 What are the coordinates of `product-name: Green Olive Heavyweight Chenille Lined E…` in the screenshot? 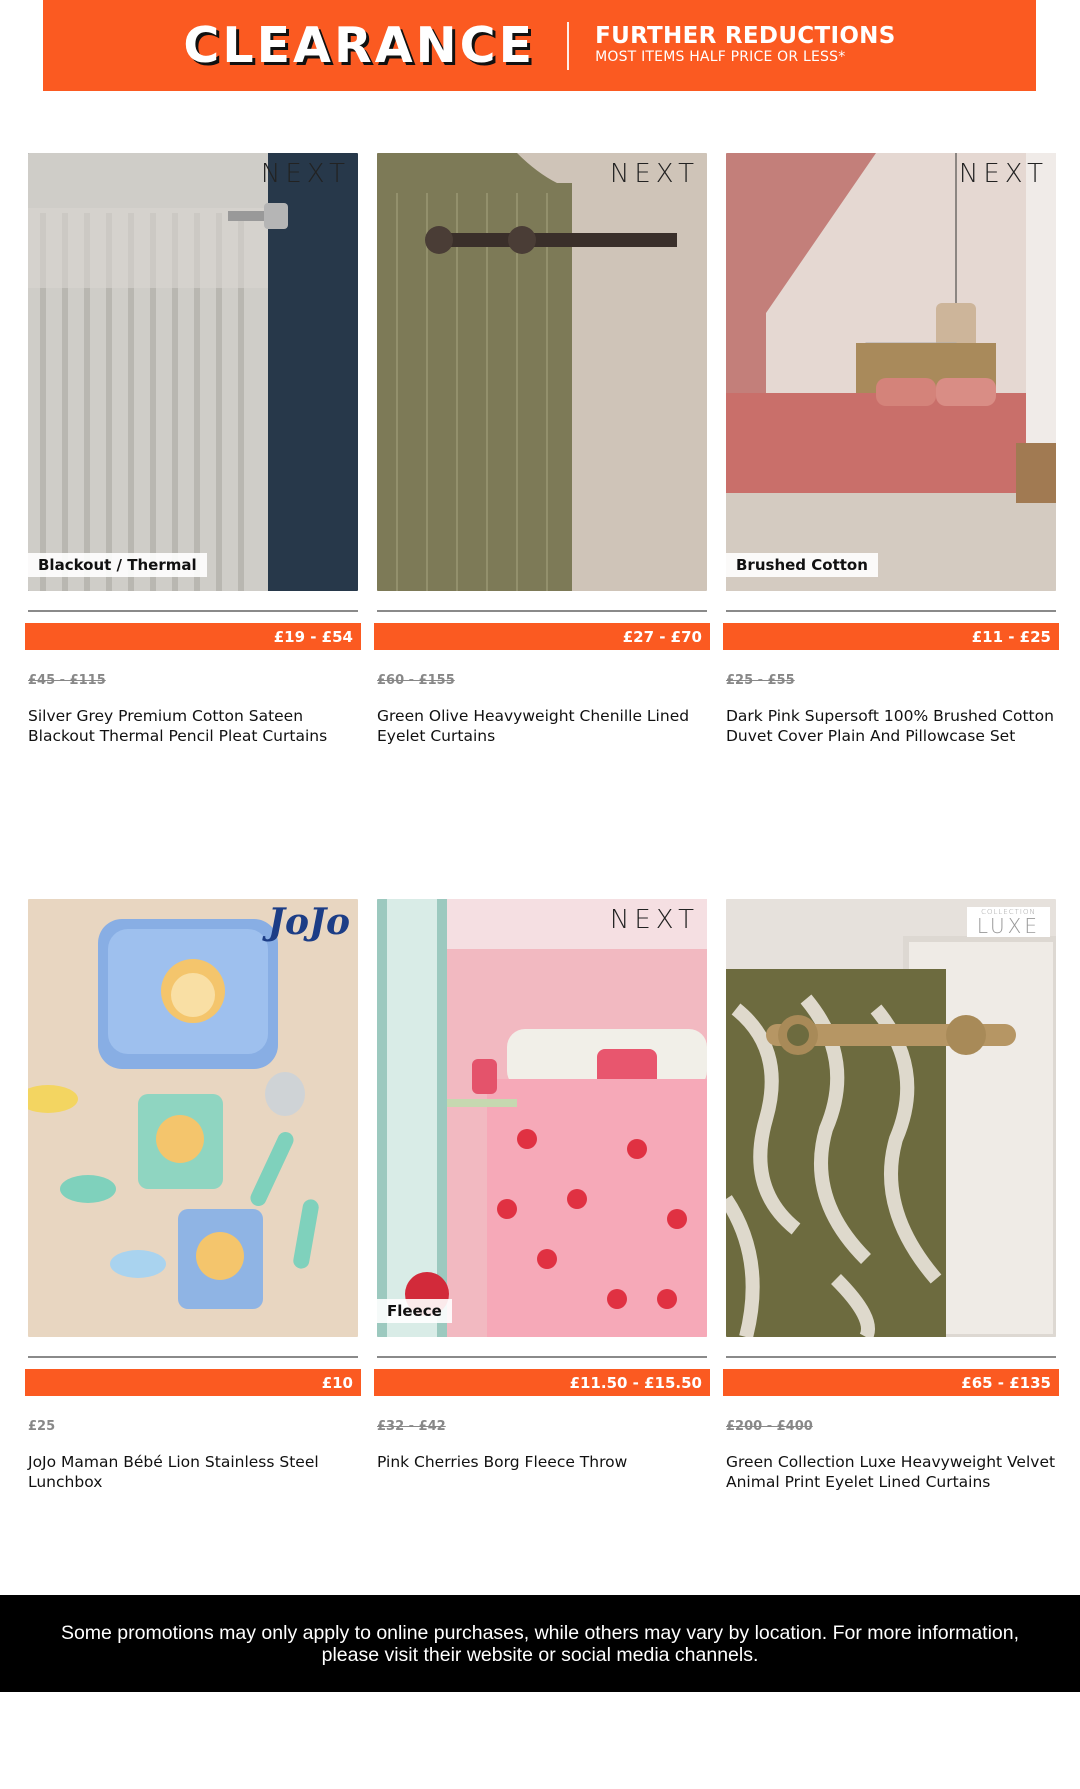 It's located at (542, 726).